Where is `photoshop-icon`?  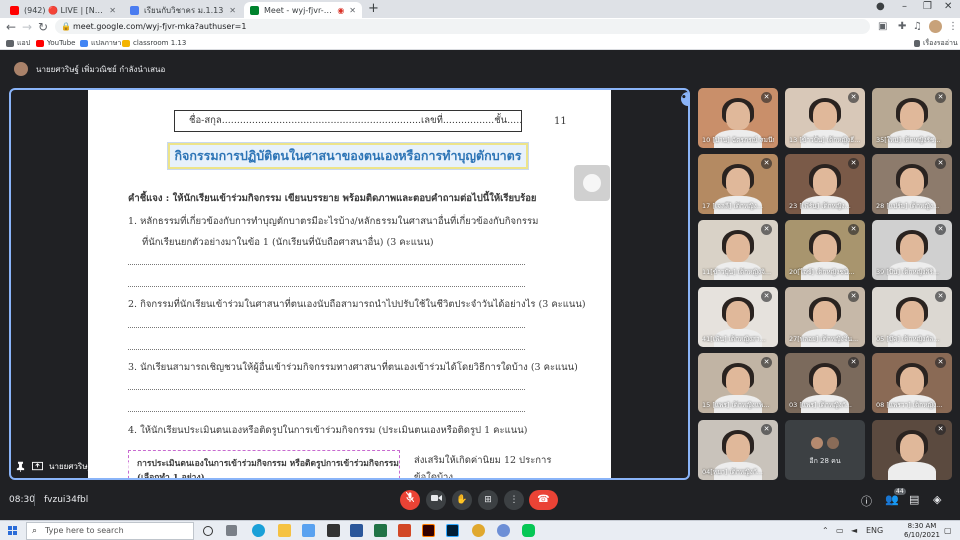
photoshop-icon is located at coordinates (452, 530).